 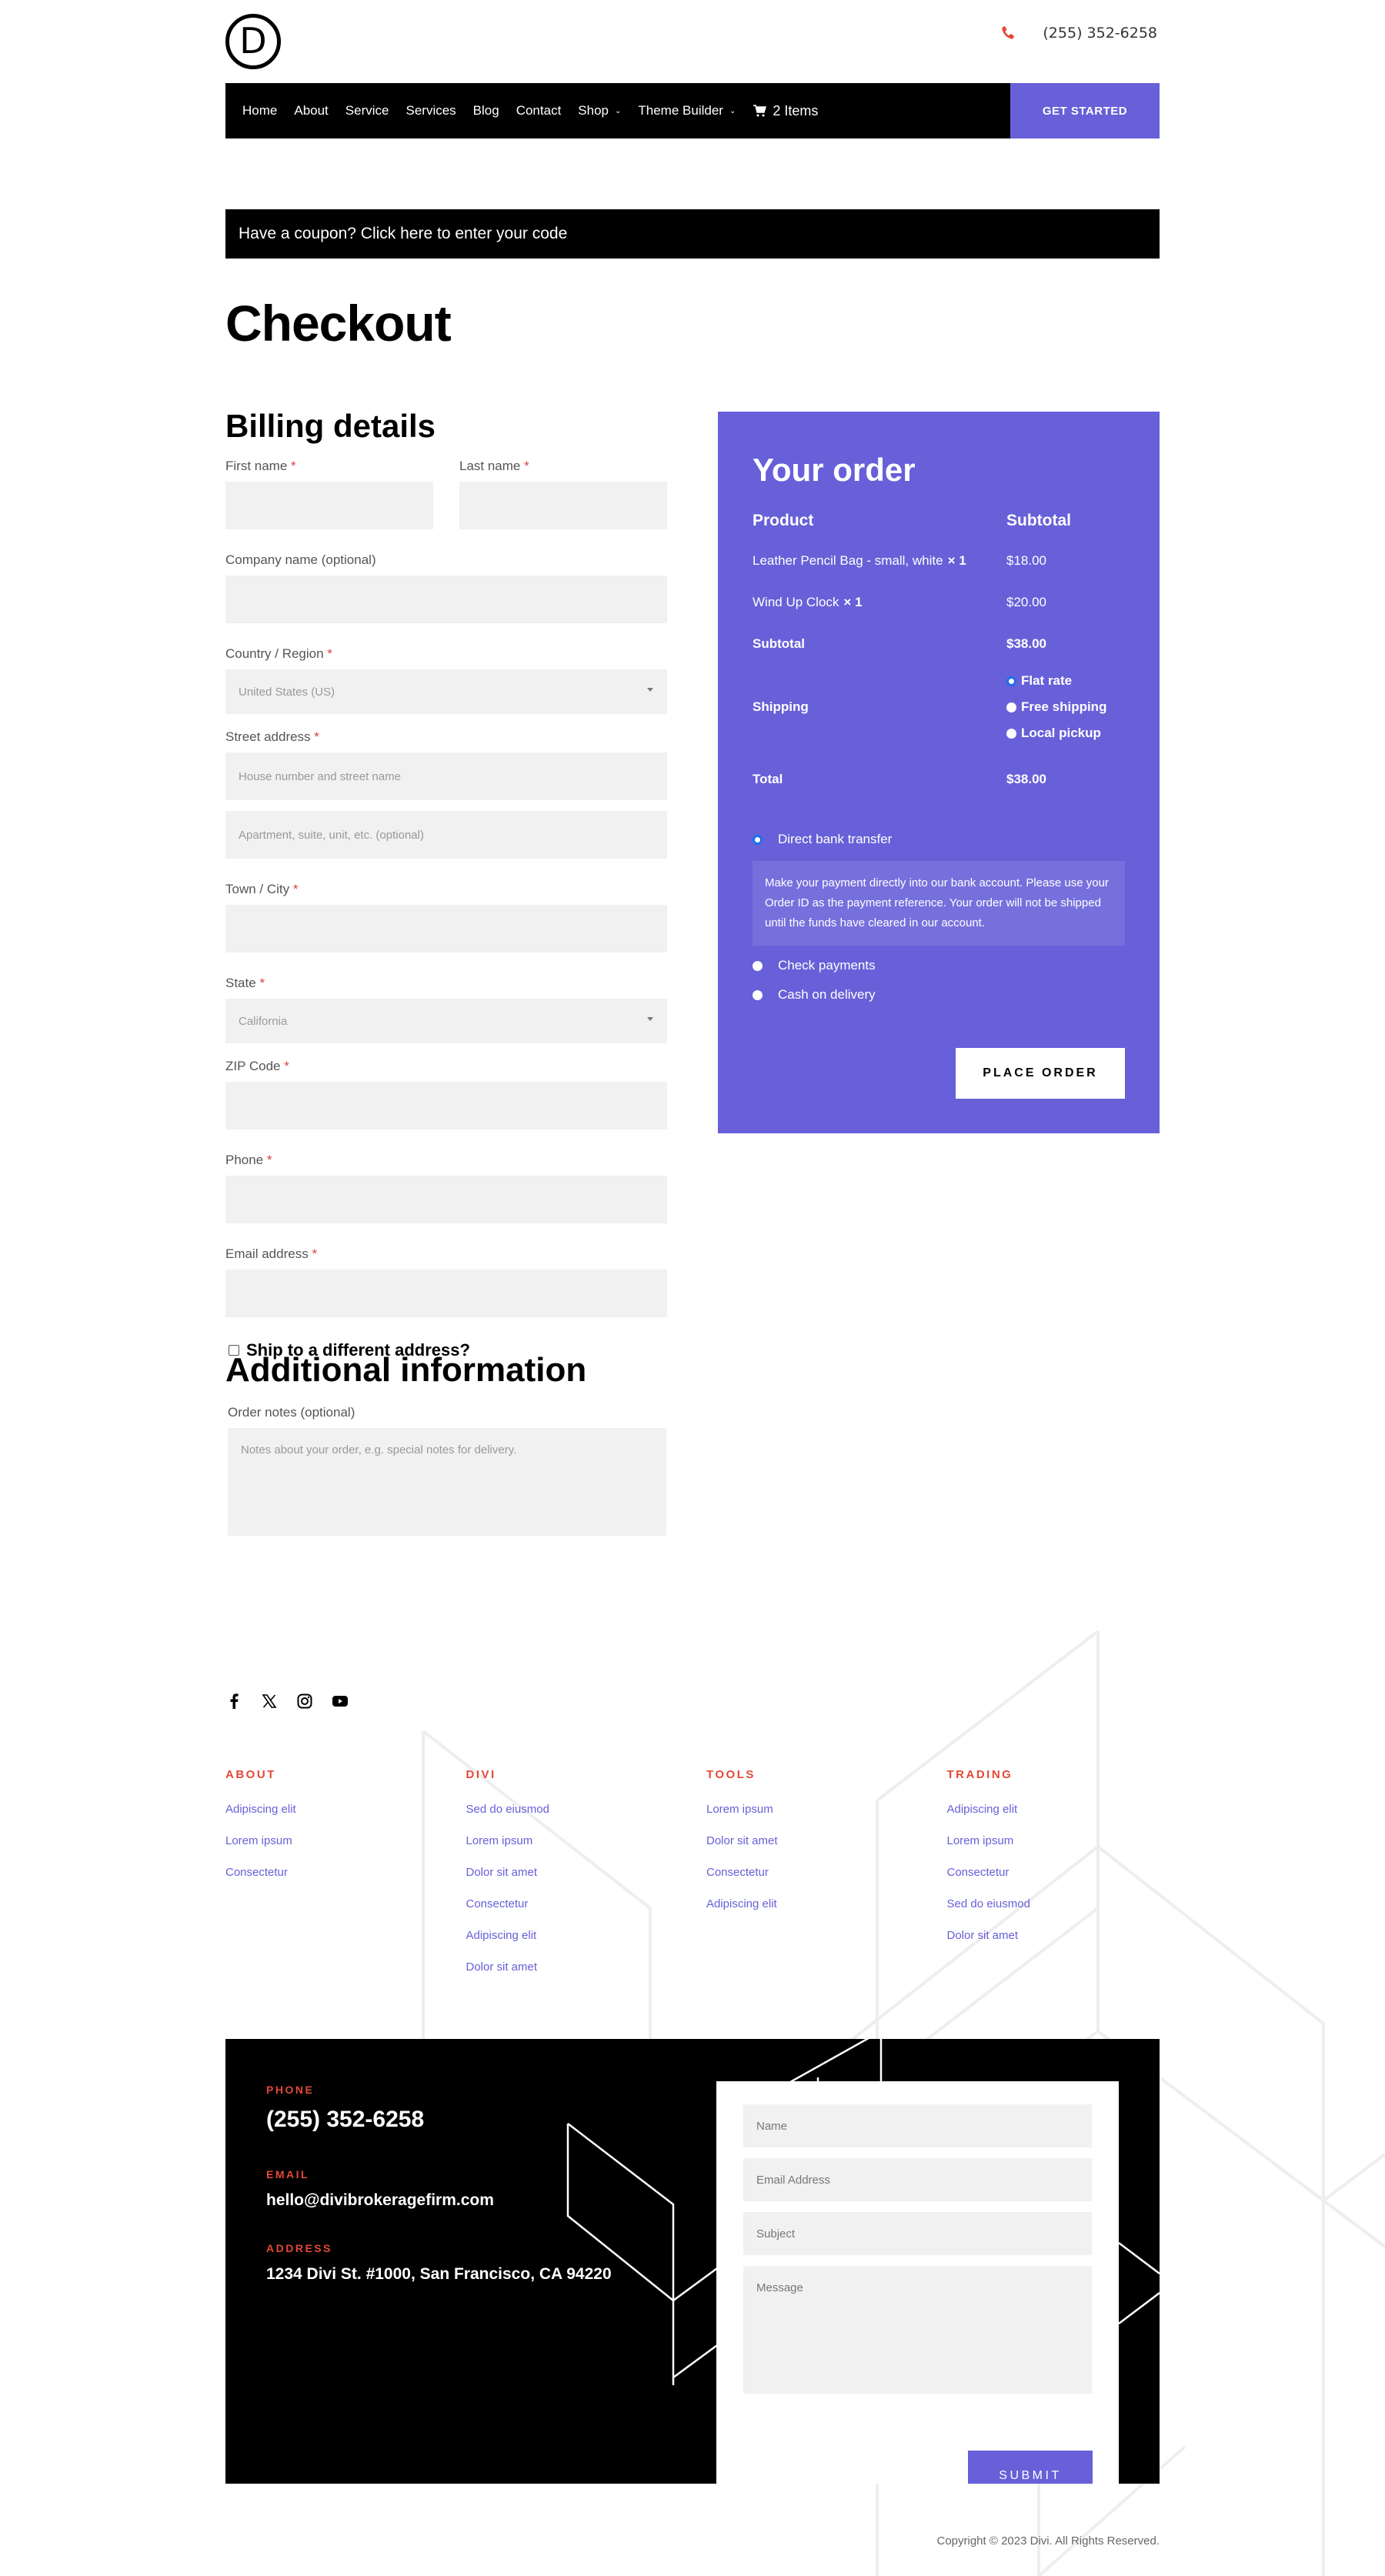 What do you see at coordinates (599, 110) in the screenshot?
I see `nav-item-shop: Shop ⌄` at bounding box center [599, 110].